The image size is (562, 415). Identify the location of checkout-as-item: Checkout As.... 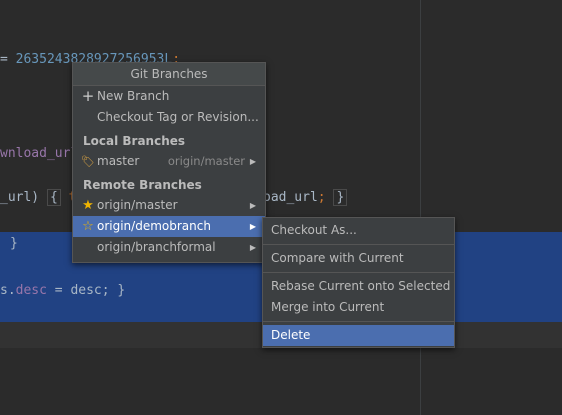
(358, 230).